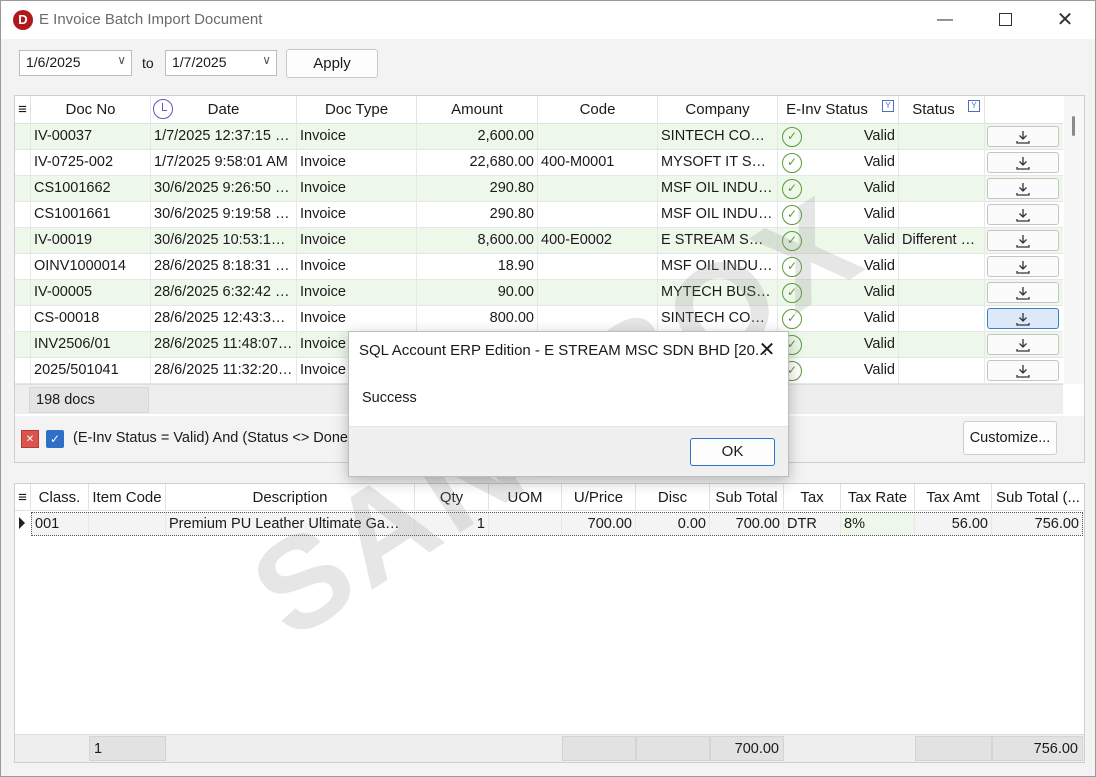  What do you see at coordinates (290, 497) in the screenshot?
I see `header-description: Description` at bounding box center [290, 497].